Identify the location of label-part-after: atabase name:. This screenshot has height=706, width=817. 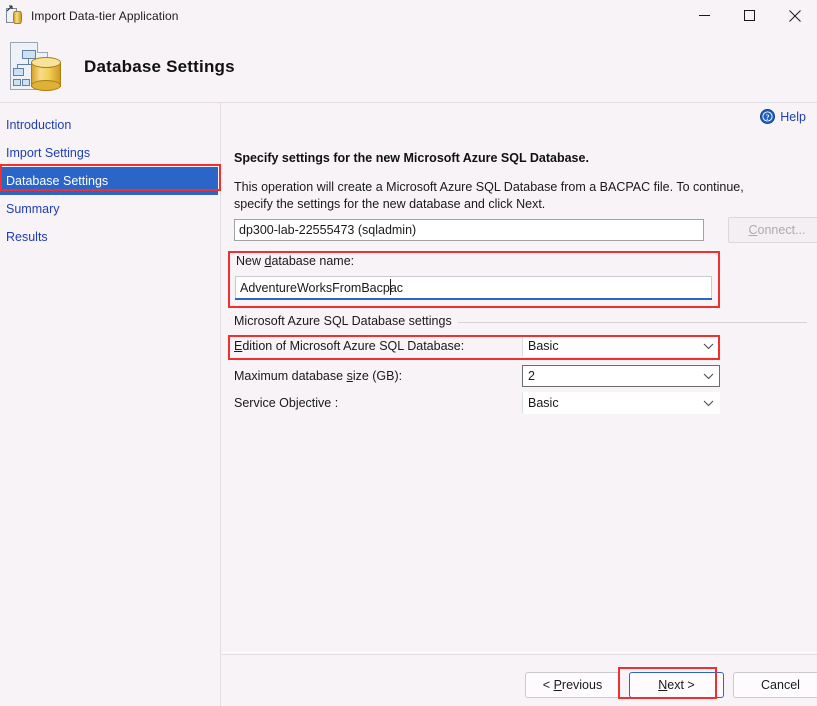
(313, 261).